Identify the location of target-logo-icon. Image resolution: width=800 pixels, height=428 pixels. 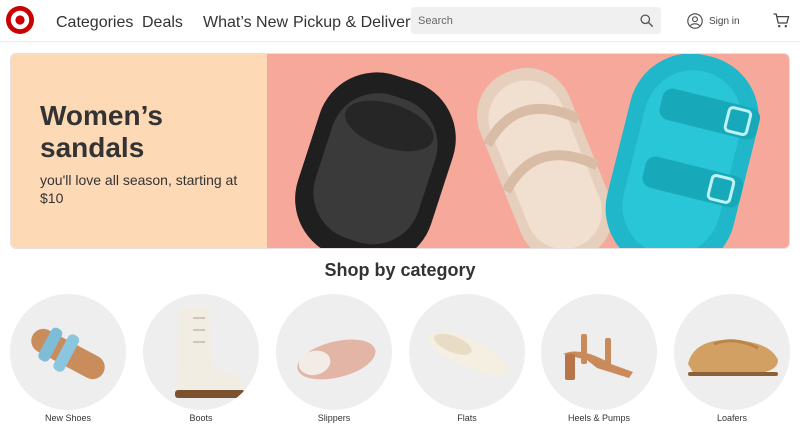
(20, 20).